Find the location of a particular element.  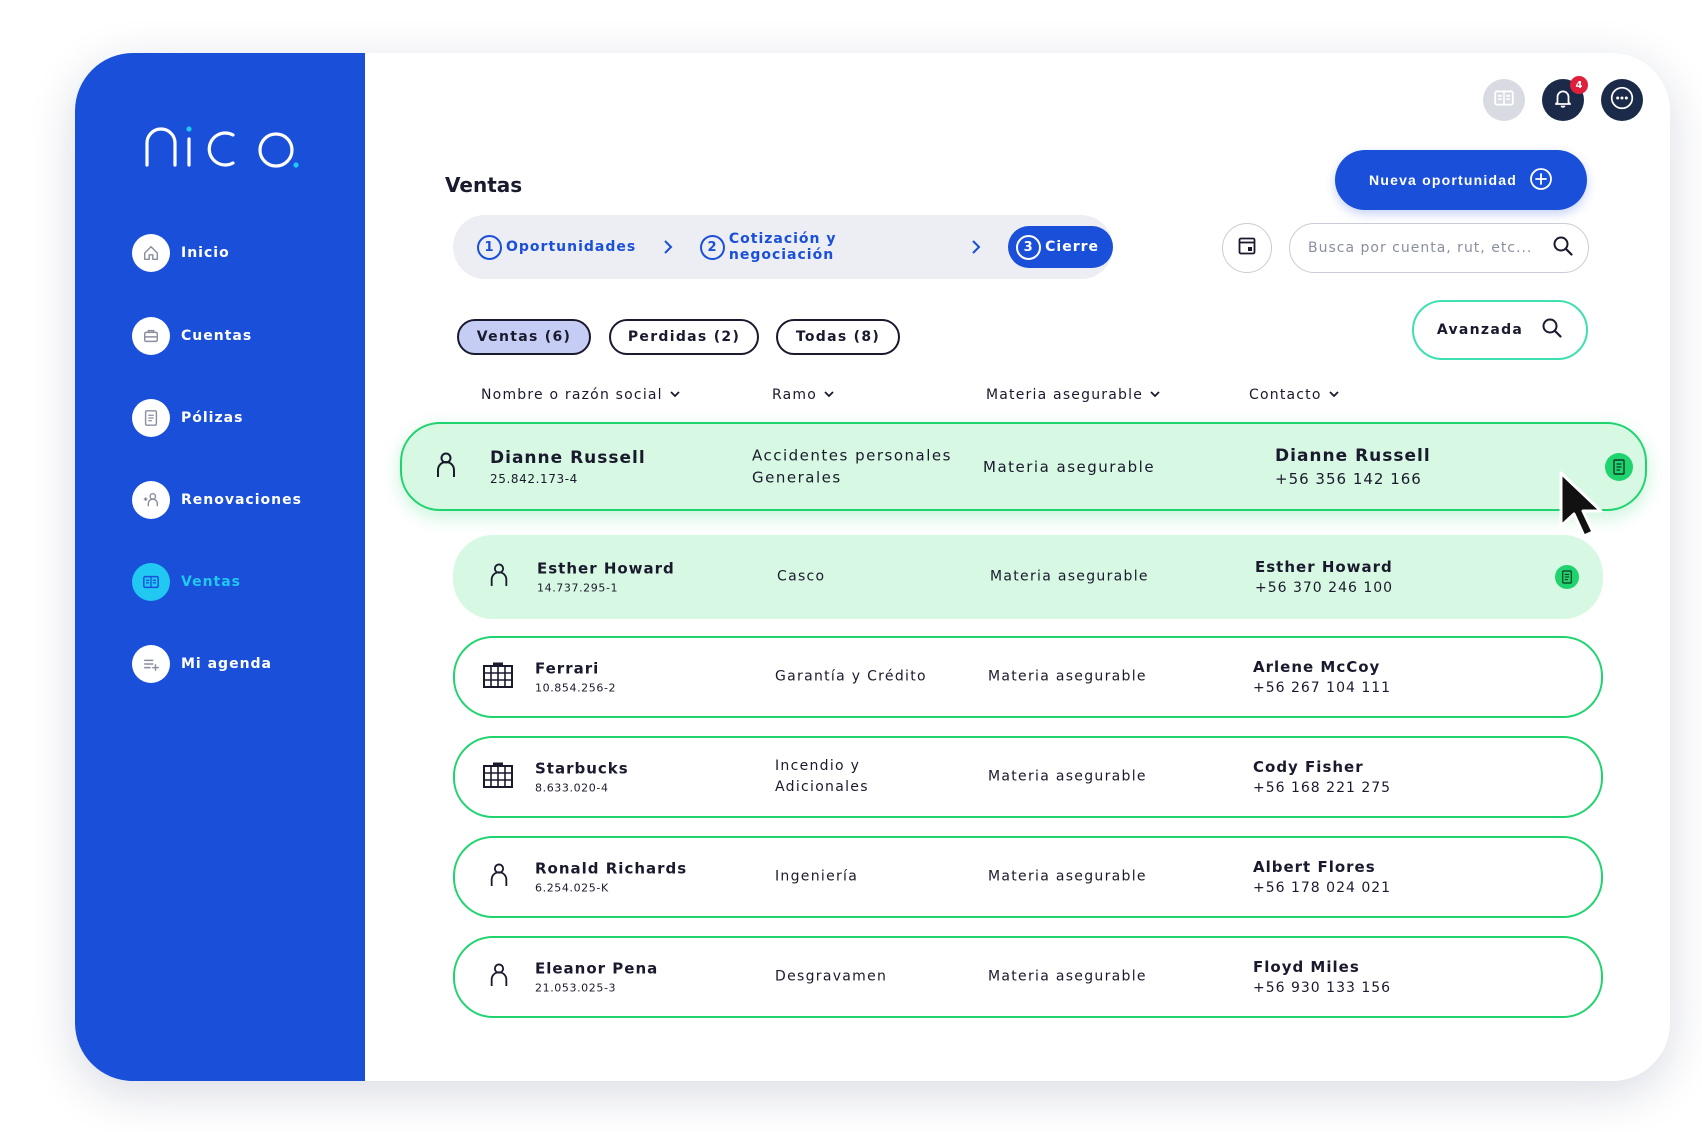

calendar-view-button is located at coordinates (1247, 248).